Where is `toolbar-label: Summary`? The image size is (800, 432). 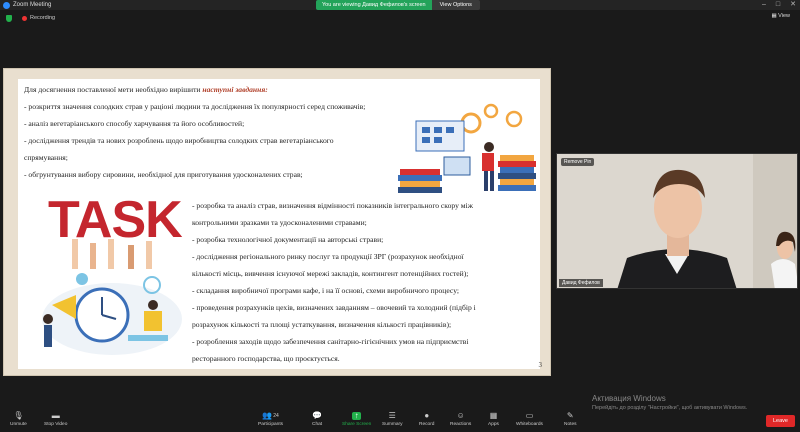 toolbar-label: Summary is located at coordinates (392, 424).